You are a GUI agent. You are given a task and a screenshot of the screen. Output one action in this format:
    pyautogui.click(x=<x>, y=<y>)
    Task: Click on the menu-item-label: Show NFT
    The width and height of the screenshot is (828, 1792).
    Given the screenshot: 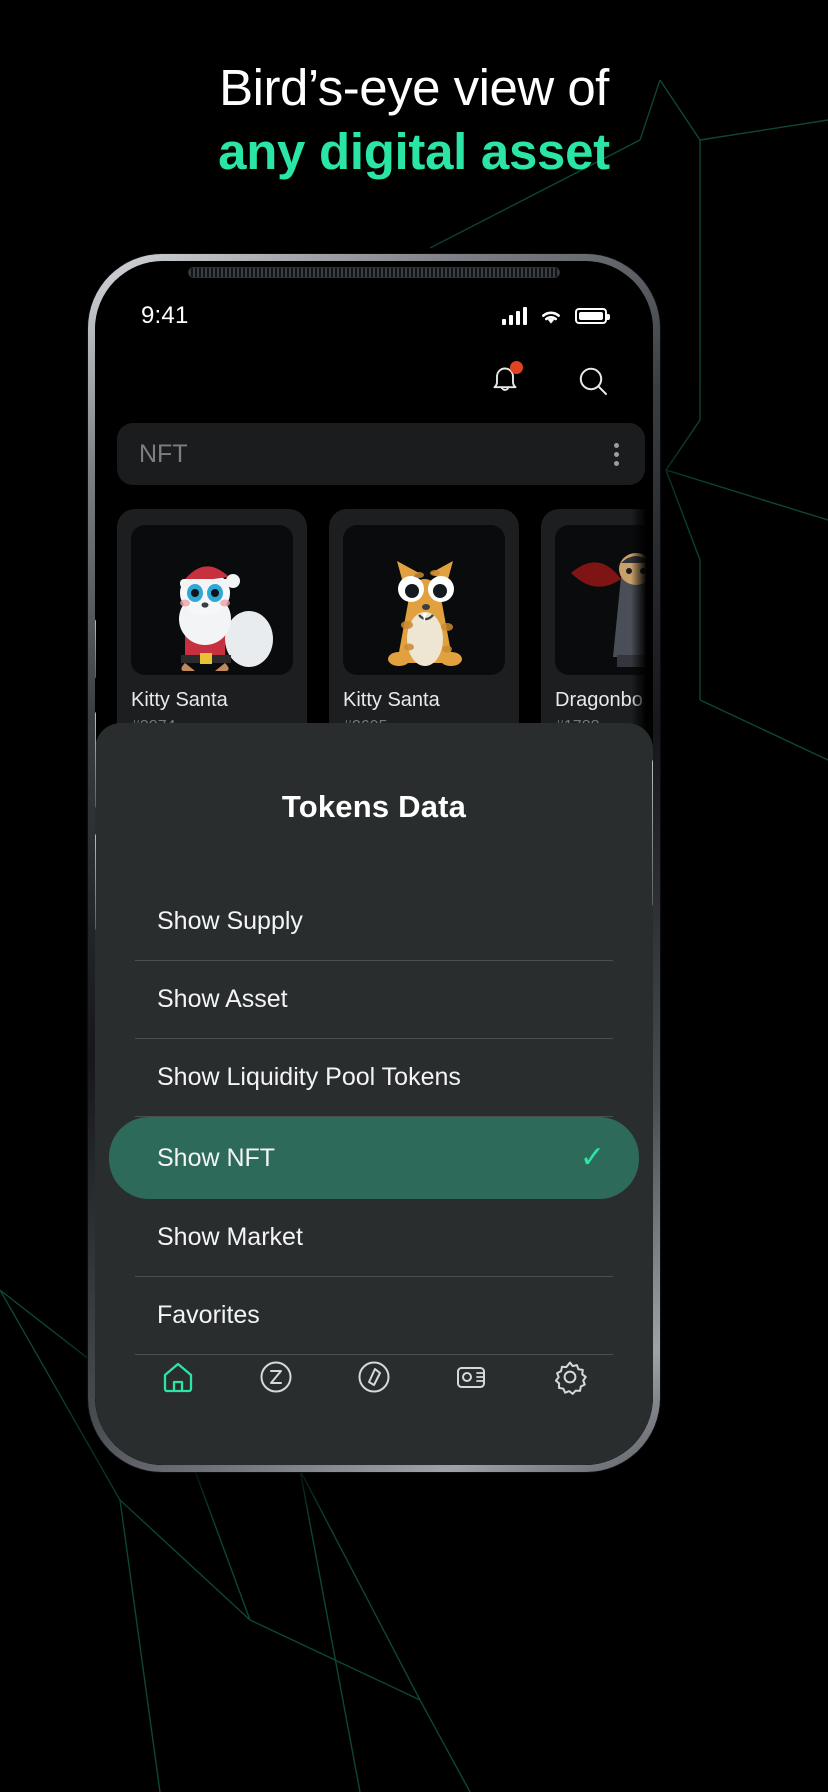 What is the action you would take?
    pyautogui.click(x=216, y=1157)
    